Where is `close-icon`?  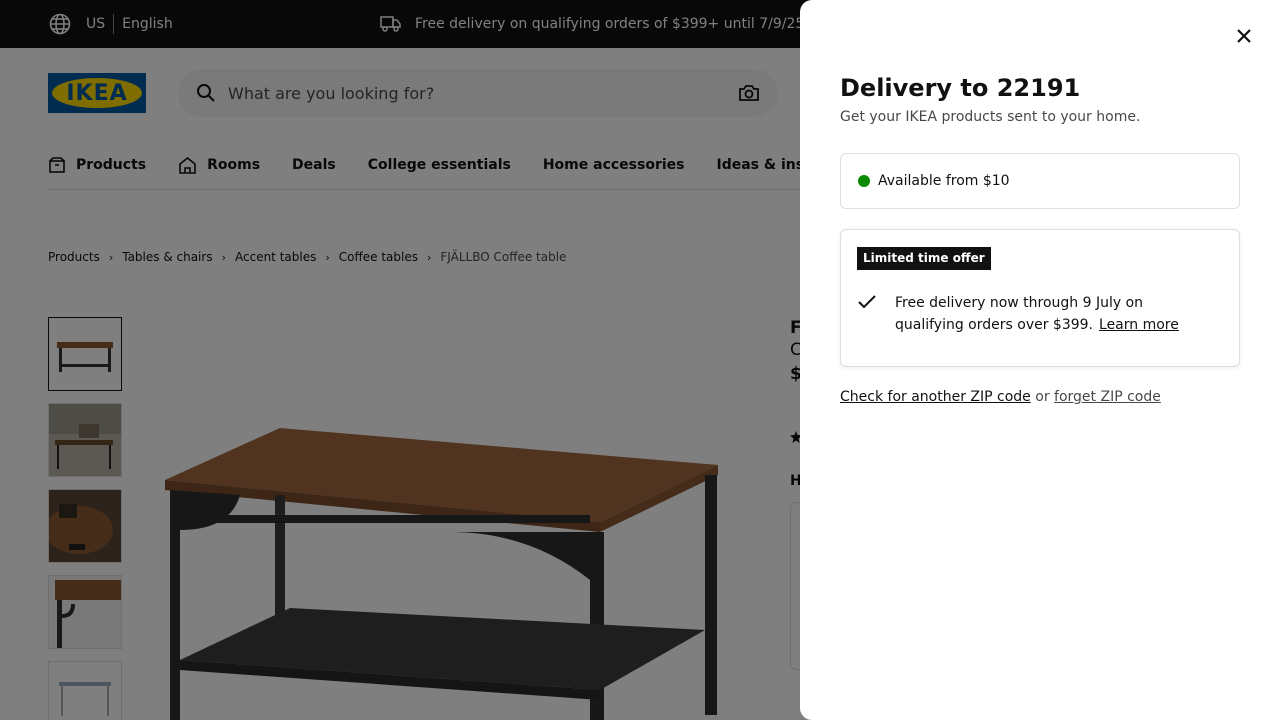 close-icon is located at coordinates (1244, 36).